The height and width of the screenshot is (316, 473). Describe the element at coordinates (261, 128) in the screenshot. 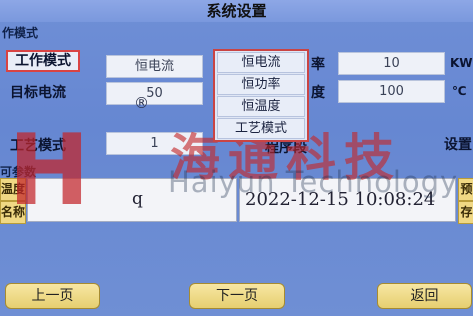

I see `dropdown-option-process-mode: 工艺模式` at that location.